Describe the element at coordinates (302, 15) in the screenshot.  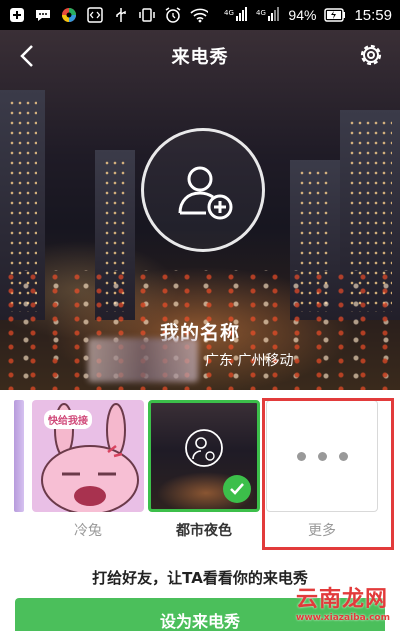
I see `battery-percent: 94%` at that location.